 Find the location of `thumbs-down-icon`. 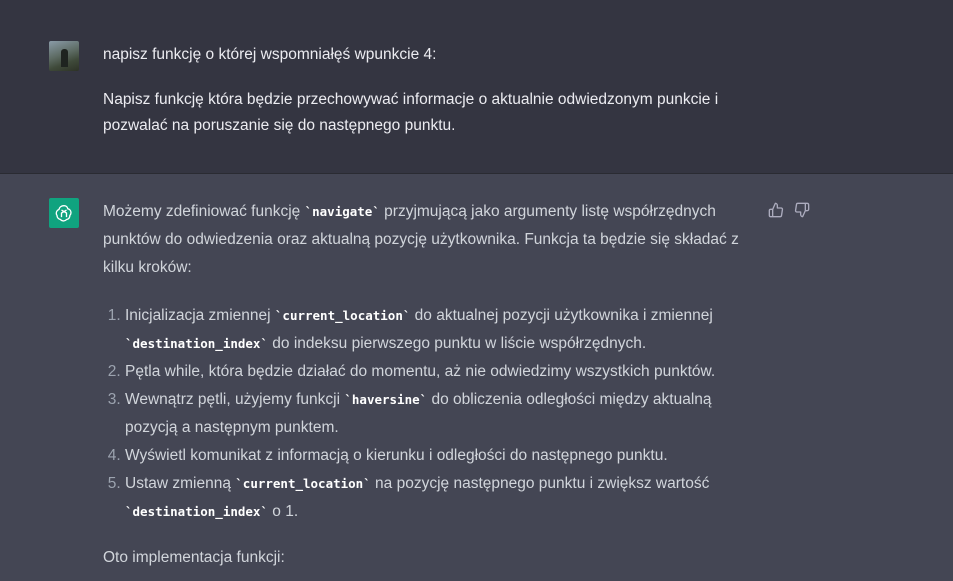

thumbs-down-icon is located at coordinates (802, 210).